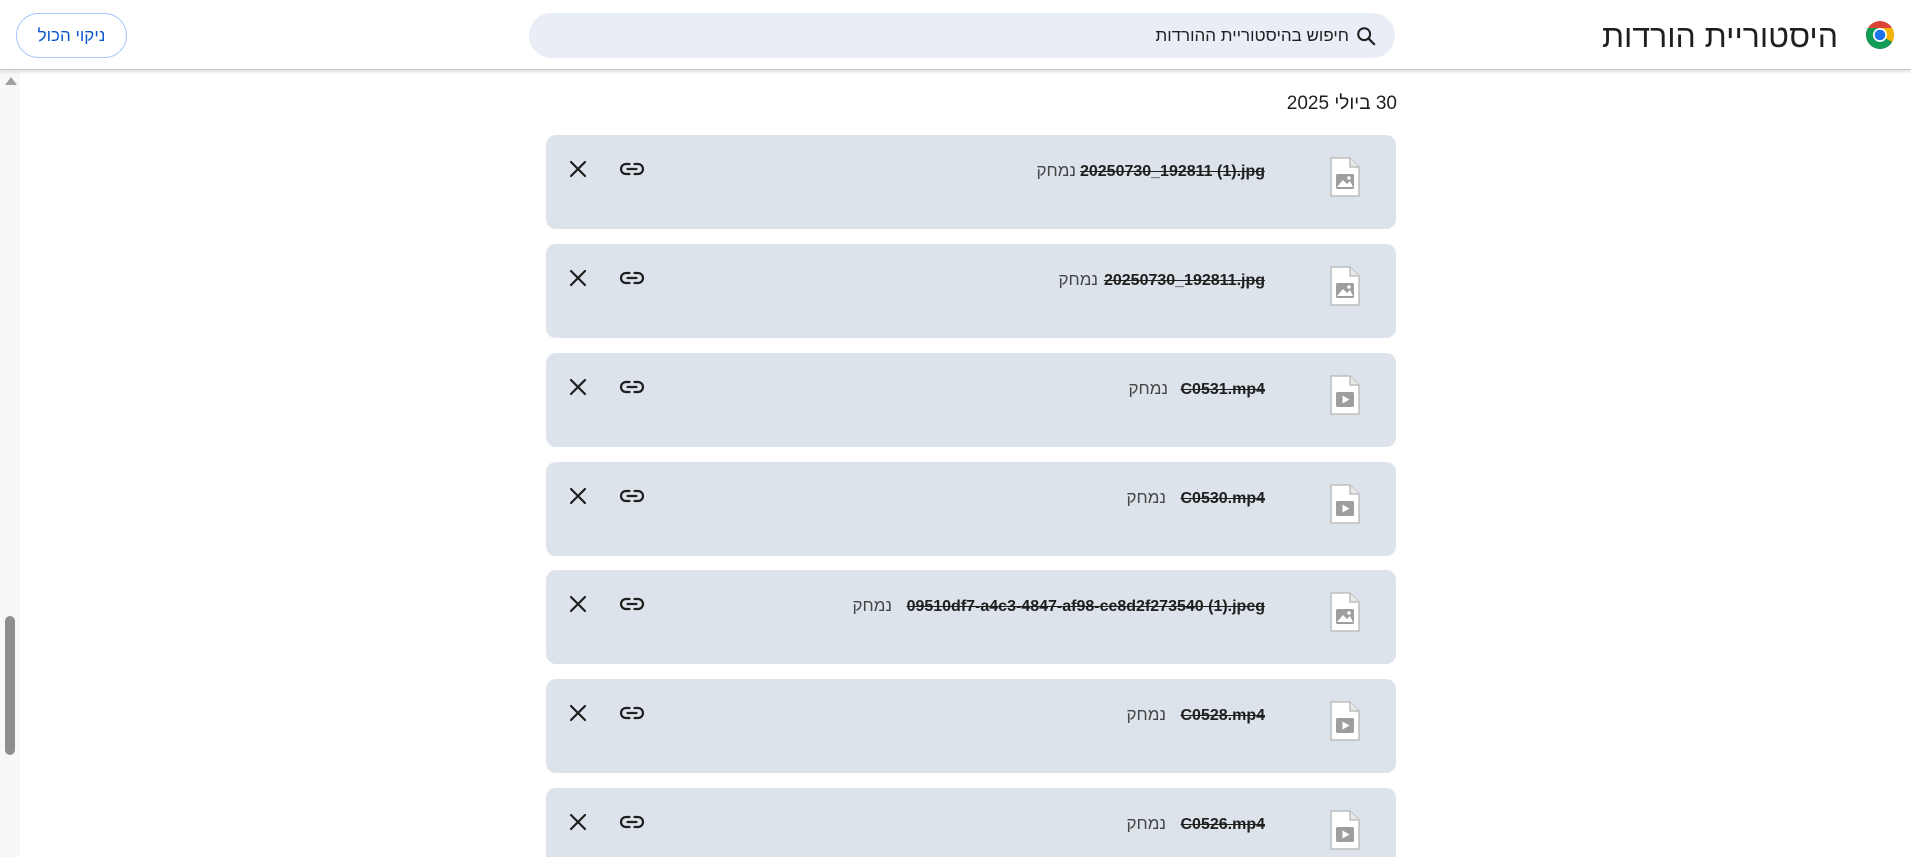 The height and width of the screenshot is (857, 1911). What do you see at coordinates (10, 685) in the screenshot?
I see `scrollbar-thumb` at bounding box center [10, 685].